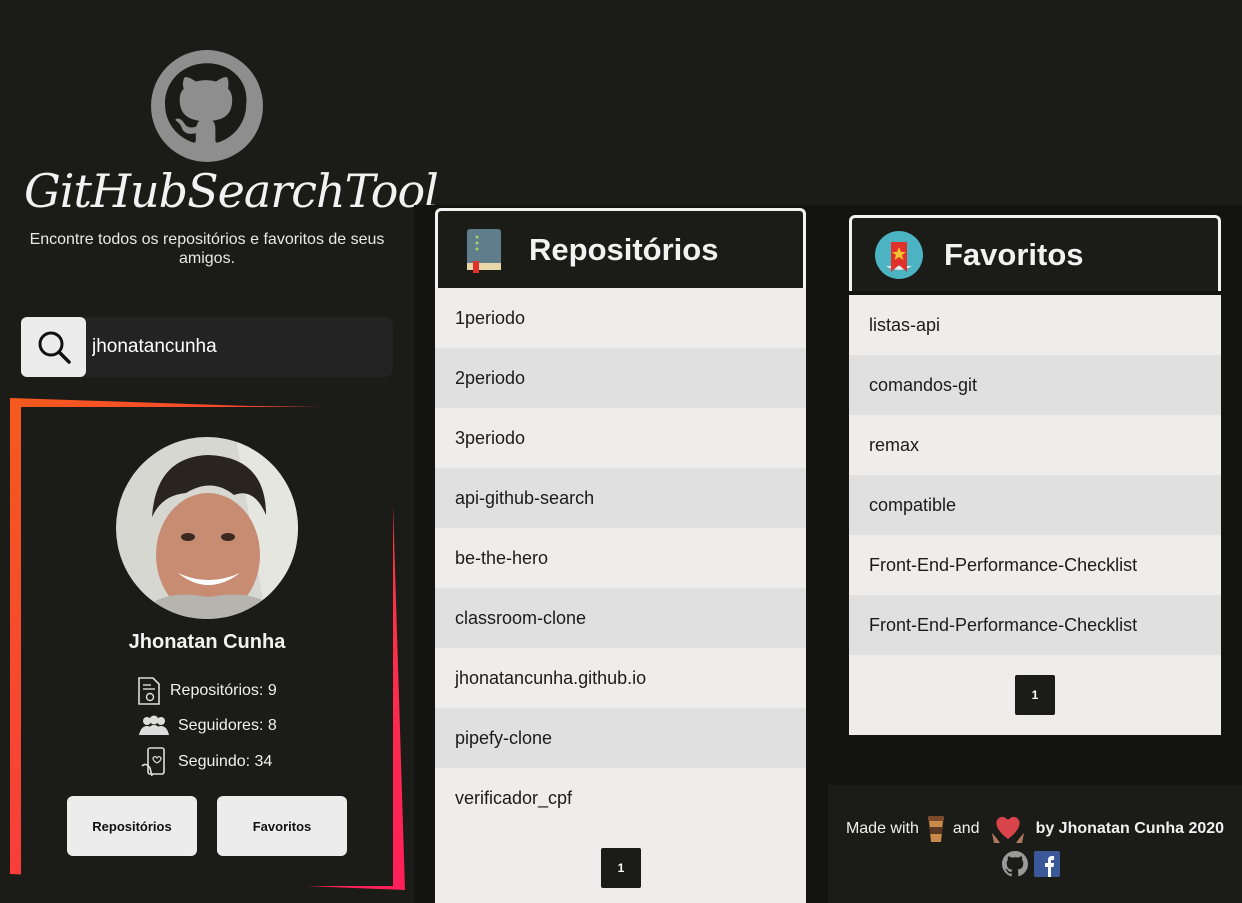 The image size is (1242, 903). Describe the element at coordinates (882, 828) in the screenshot. I see `footer-made-with: Made with` at that location.